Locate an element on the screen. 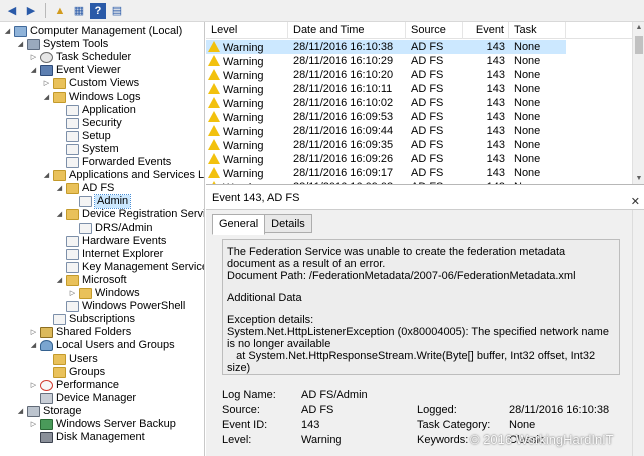 The height and width of the screenshot is (456, 644). table-row: Warning 28/11/2016 16:10:02 AD FS 143 None is located at coordinates (386, 103).